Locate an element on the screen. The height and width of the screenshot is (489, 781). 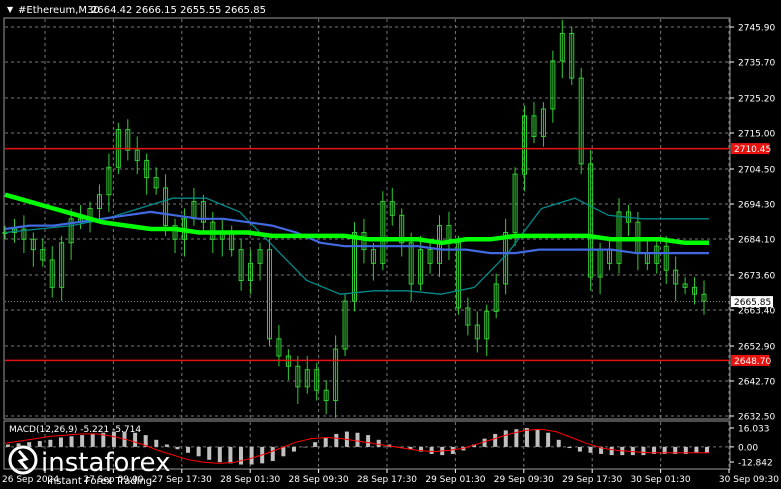
macd-tick-label: 16.033 is located at coordinates (754, 430).